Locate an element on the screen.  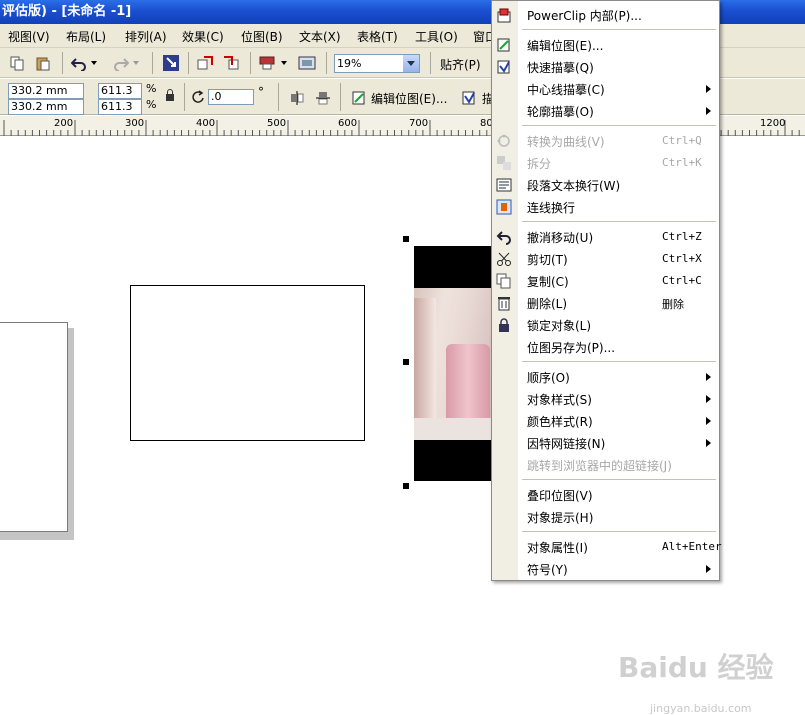
context-menu-item: 颜色样式(R) is located at coordinates (605, 421).